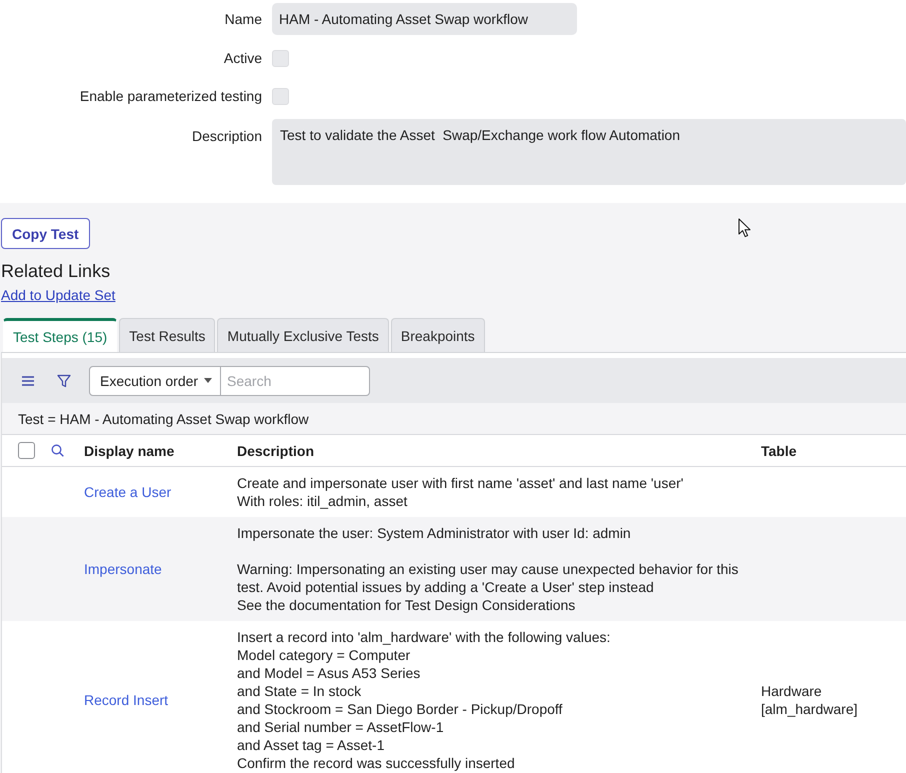 The width and height of the screenshot is (906, 773). I want to click on tab: Mutually Exclusive Tests, so click(303, 335).